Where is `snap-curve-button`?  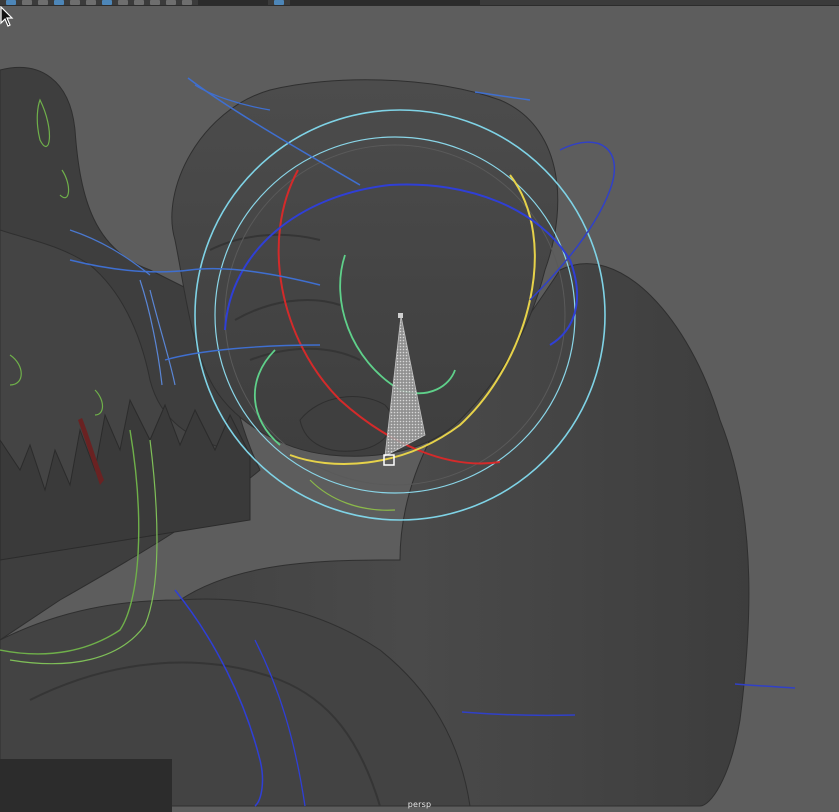 snap-curve-button is located at coordinates (123, 2).